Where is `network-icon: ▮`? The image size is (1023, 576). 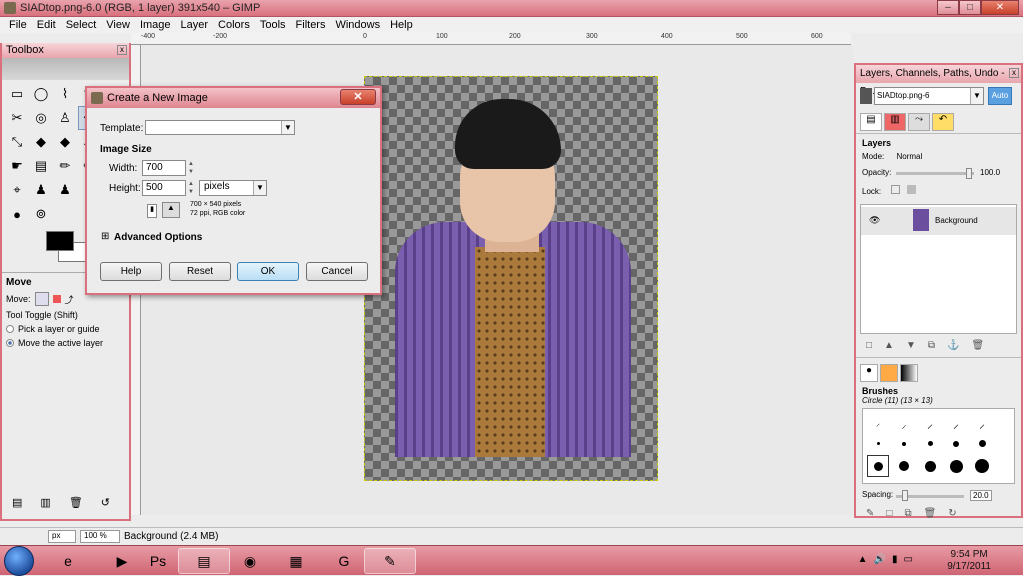 network-icon: ▮ is located at coordinates (895, 559).